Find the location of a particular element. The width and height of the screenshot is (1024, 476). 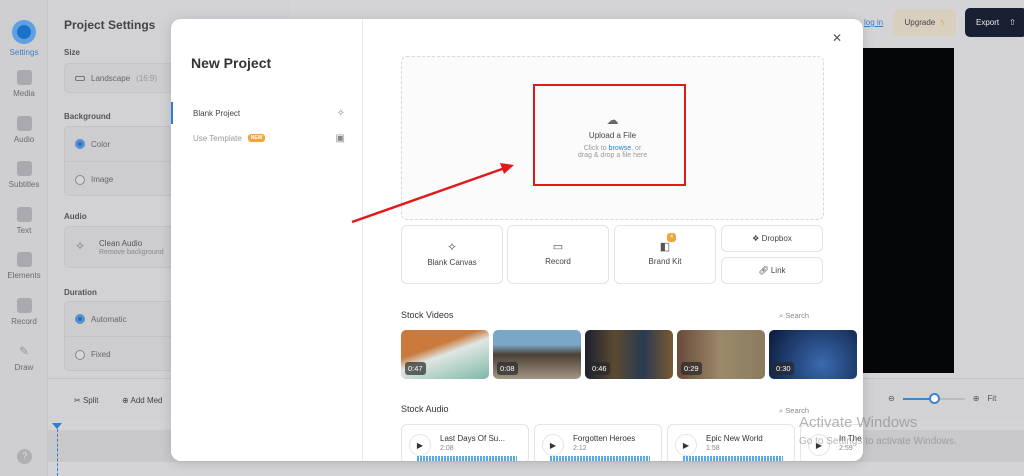

windows-activation-subtext: Go to Settings to activate Windows. is located at coordinates (878, 441).